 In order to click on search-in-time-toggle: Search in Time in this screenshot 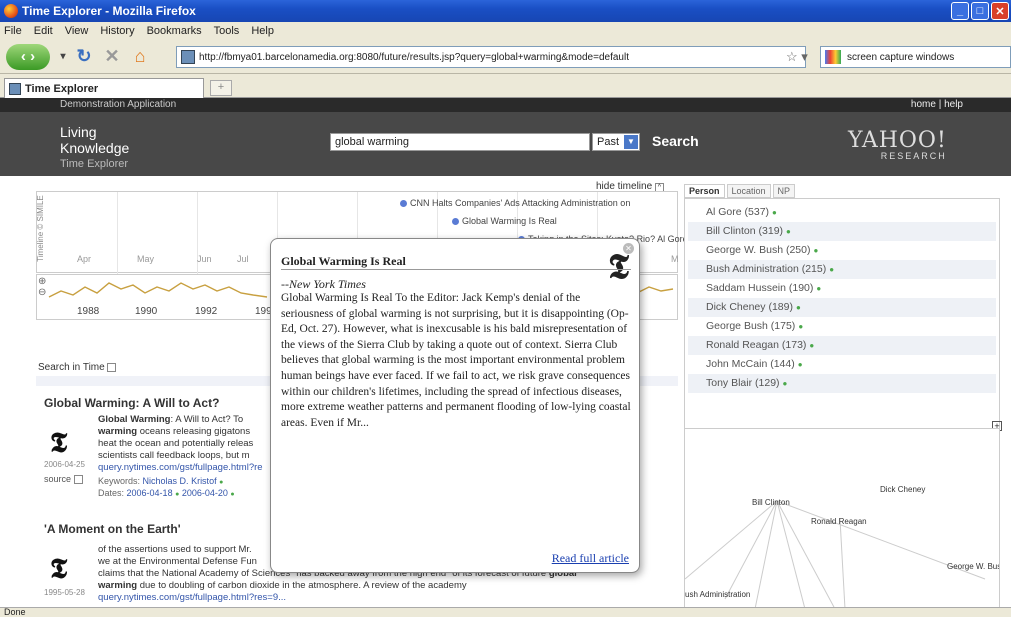, I will do `click(77, 367)`.